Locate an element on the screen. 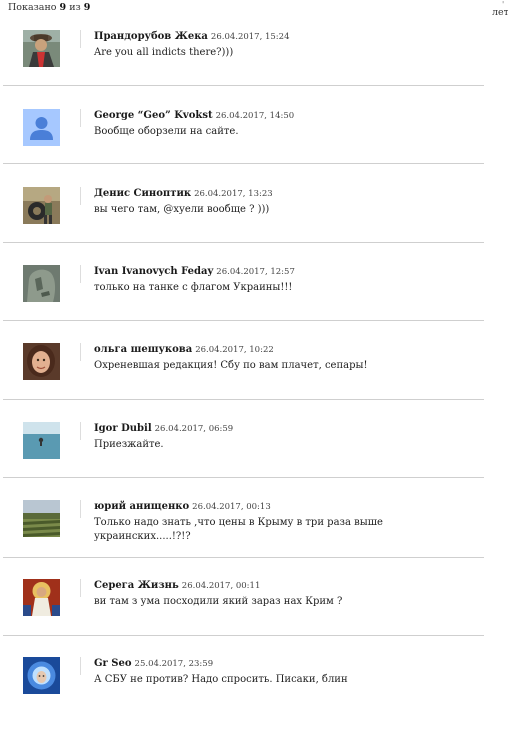 This screenshot has height=736, width=508. person-with-tire-icon is located at coordinates (41, 205).